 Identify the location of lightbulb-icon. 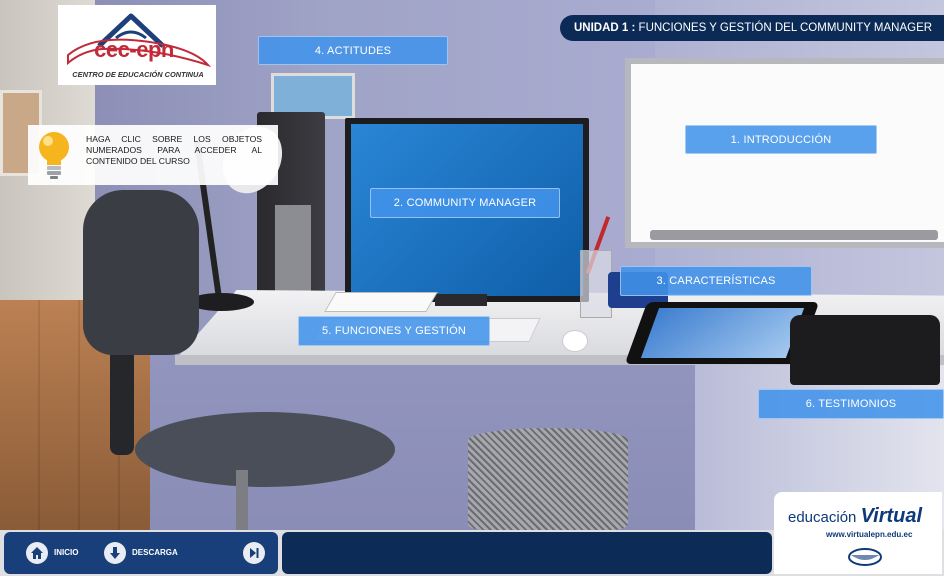
(54, 155).